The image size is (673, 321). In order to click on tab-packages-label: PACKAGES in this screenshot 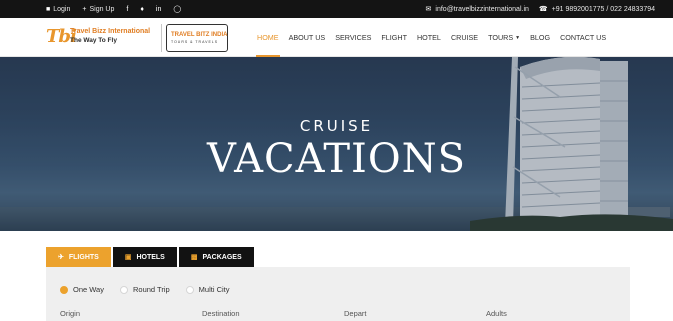, I will do `click(222, 257)`.